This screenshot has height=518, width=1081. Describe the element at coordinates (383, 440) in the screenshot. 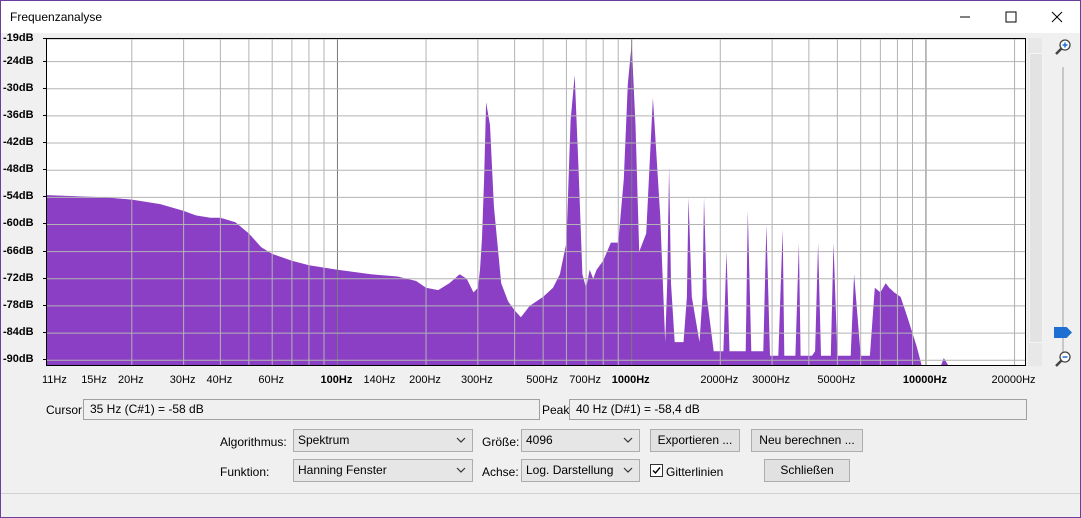

I see `algorithm-select: Spektrum` at that location.